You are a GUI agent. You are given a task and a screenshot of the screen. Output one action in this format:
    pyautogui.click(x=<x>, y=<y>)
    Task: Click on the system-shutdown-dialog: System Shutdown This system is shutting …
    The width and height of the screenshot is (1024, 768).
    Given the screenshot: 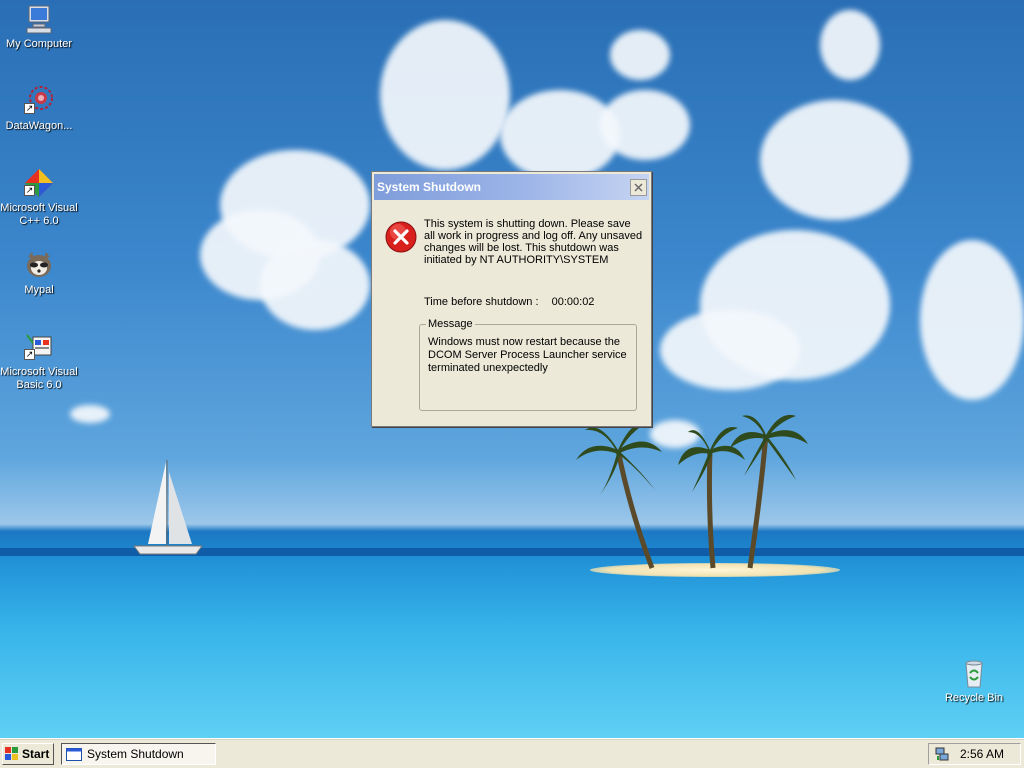 What is the action you would take?
    pyautogui.click(x=511, y=299)
    